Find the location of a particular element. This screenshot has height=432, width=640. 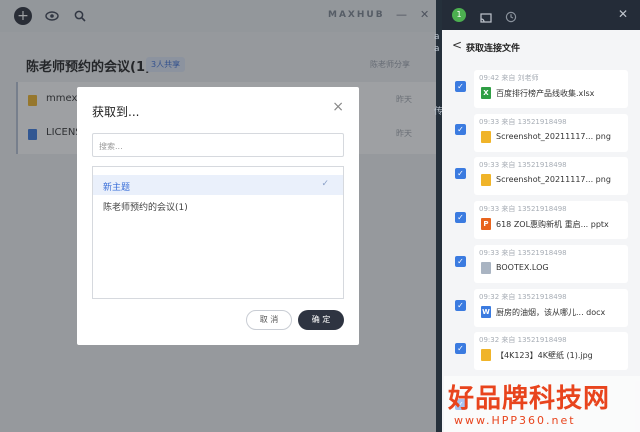

text-file-icon is located at coordinates (486, 268).